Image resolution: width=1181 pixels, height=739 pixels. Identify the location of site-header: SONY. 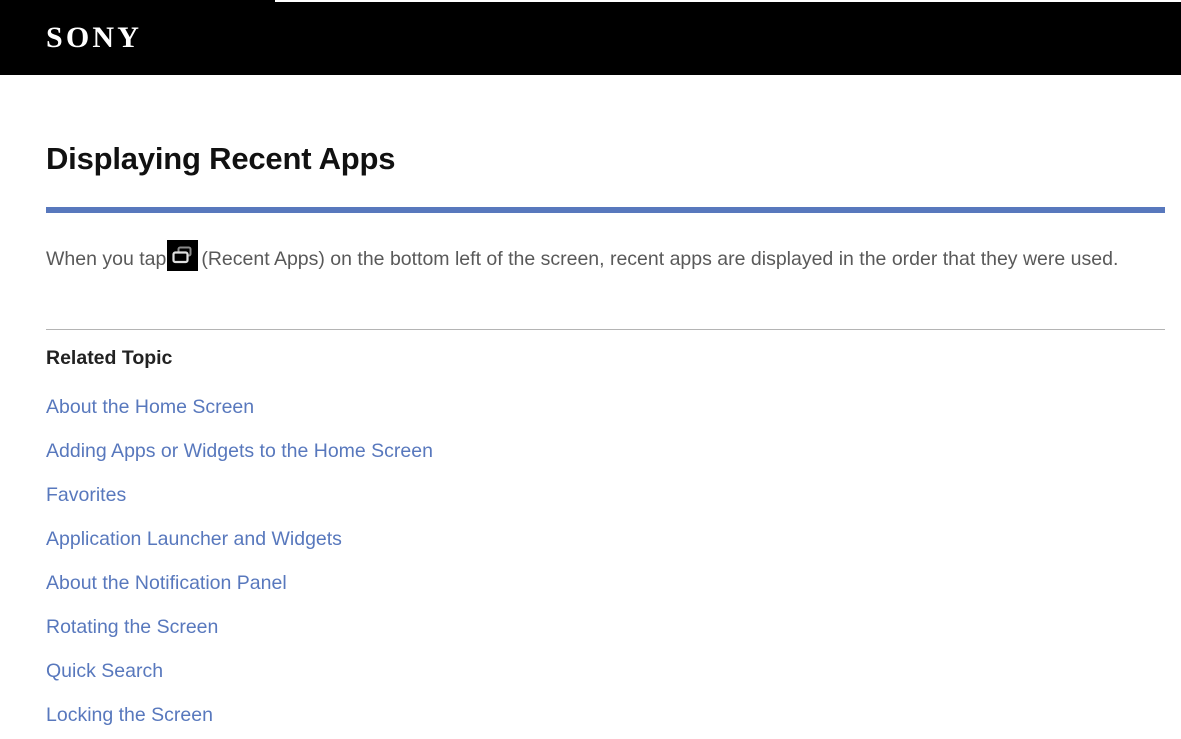
(590, 37).